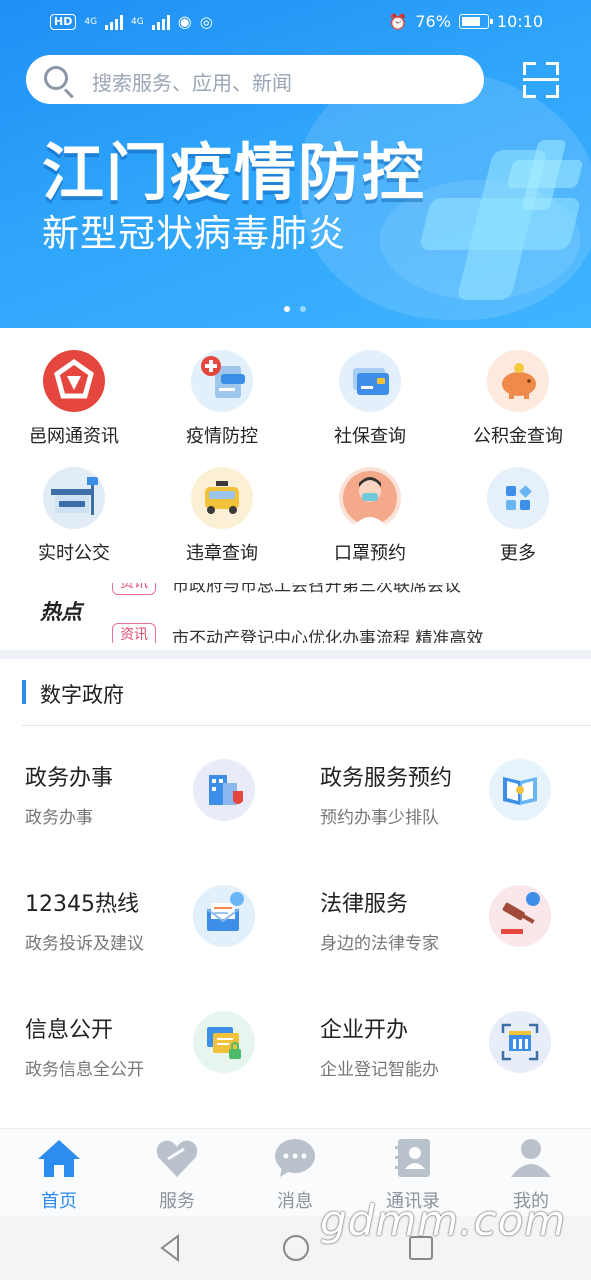 This screenshot has width=591, height=1280. What do you see at coordinates (147, 921) in the screenshot?
I see `service-hotline: 12345热线 政务投诉及建议` at bounding box center [147, 921].